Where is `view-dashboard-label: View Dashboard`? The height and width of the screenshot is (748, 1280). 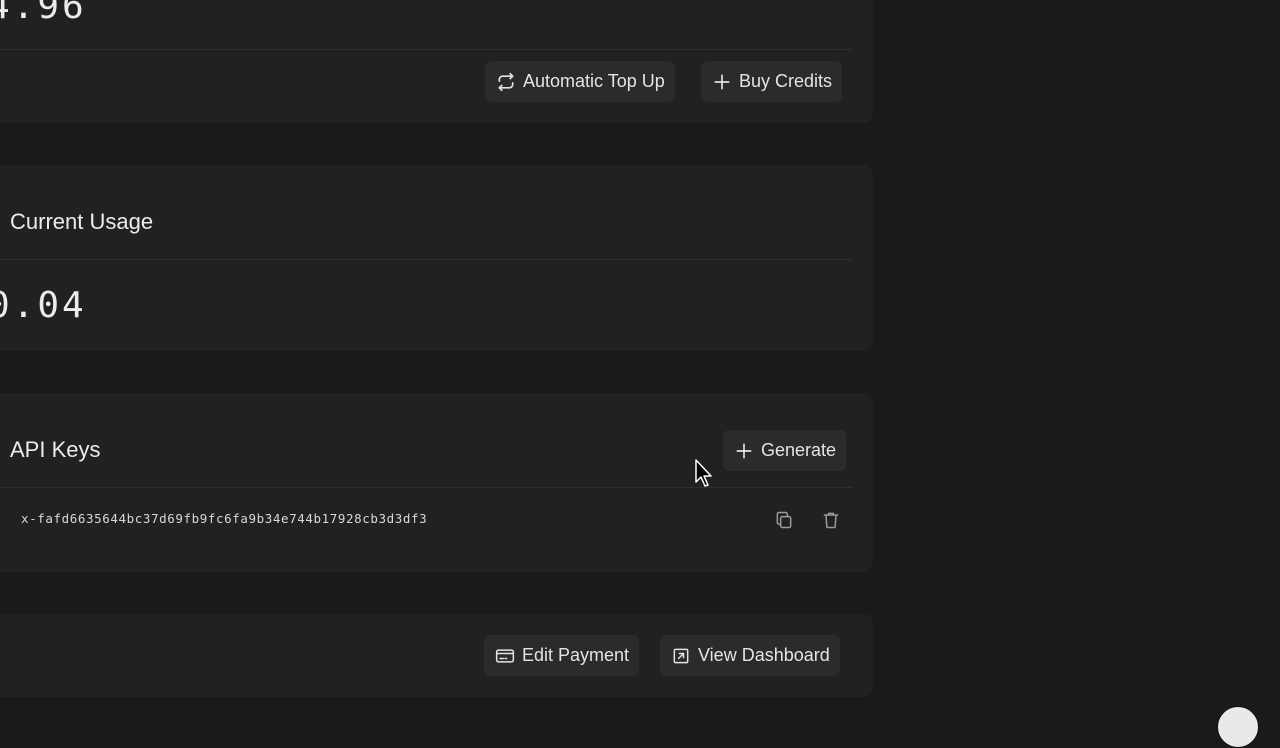 view-dashboard-label: View Dashboard is located at coordinates (764, 655).